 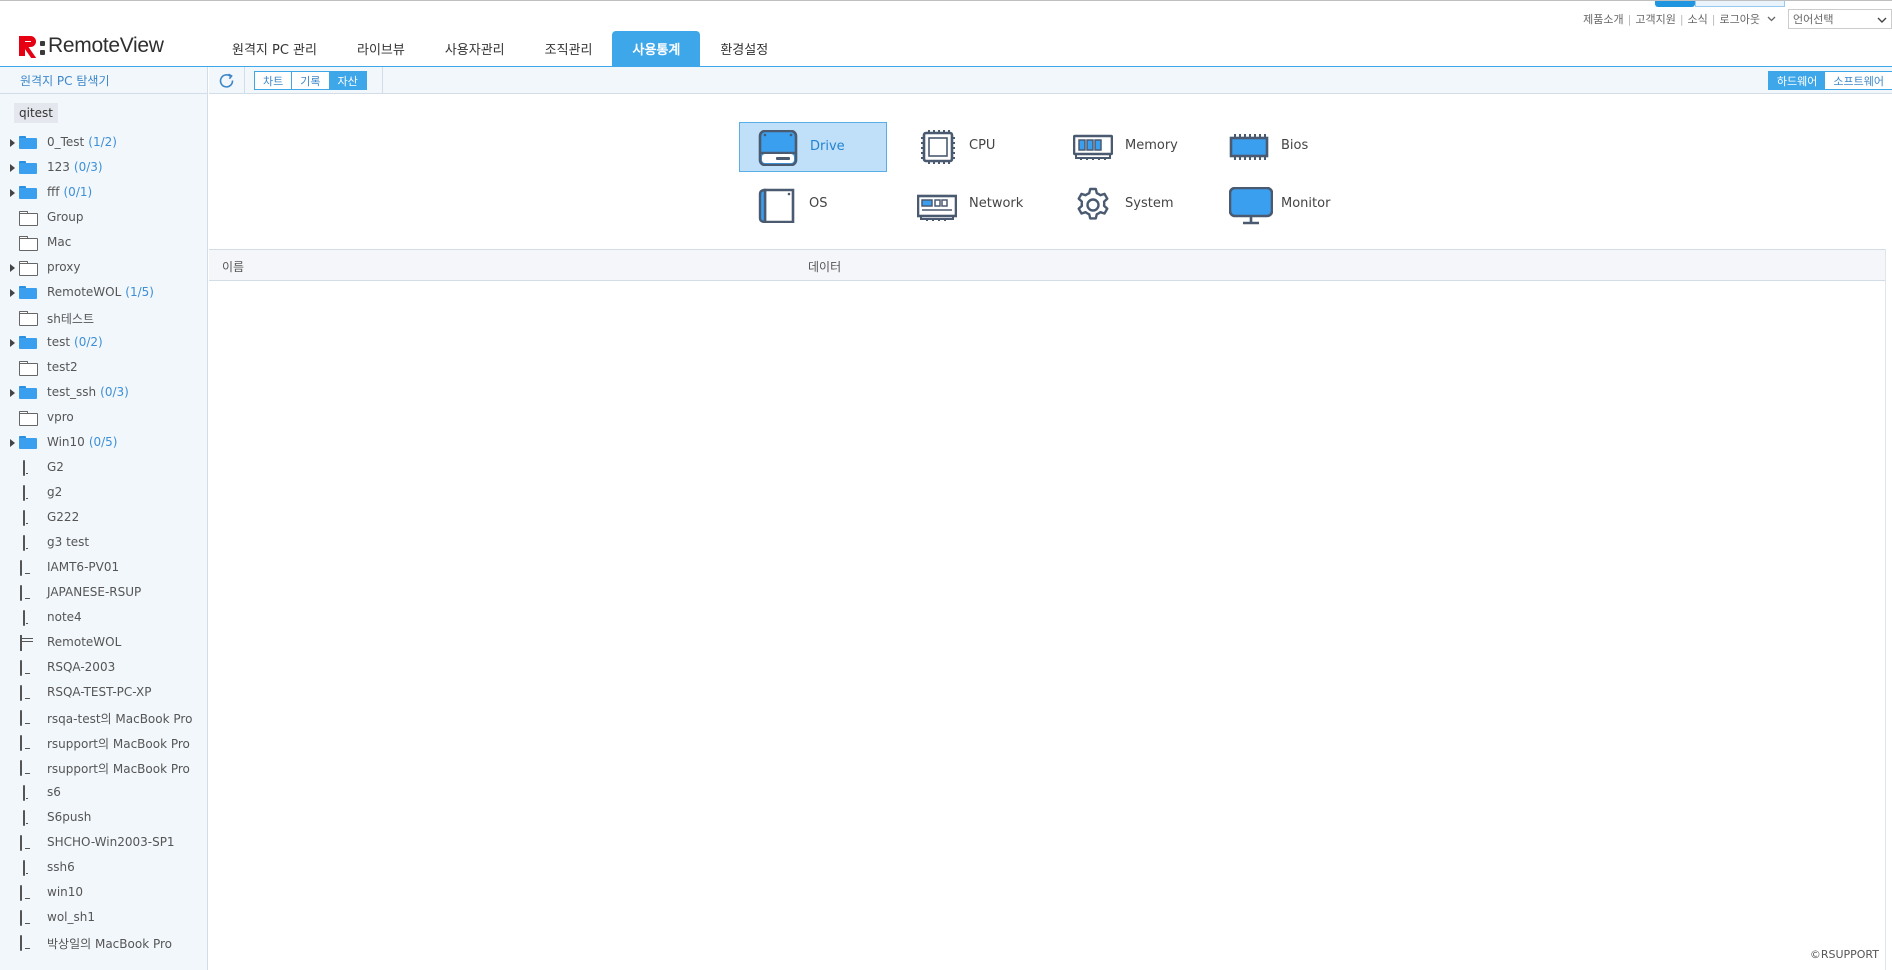 What do you see at coordinates (1655, 19) in the screenshot?
I see `util-link-support: 고객지원` at bounding box center [1655, 19].